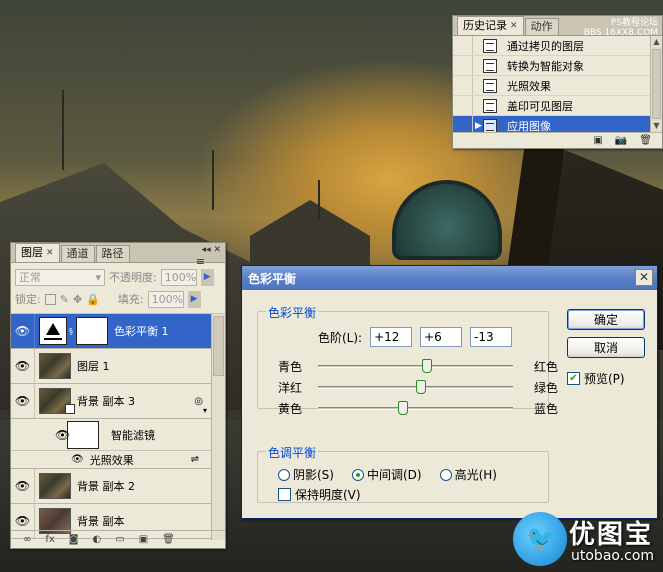  What do you see at coordinates (194, 299) in the screenshot?
I see `fill-slider-button: ▶` at bounding box center [194, 299].